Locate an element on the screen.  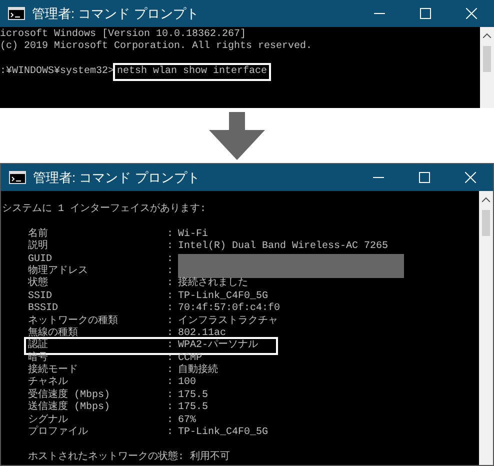
field-label: 認証 is located at coordinates (38, 346).